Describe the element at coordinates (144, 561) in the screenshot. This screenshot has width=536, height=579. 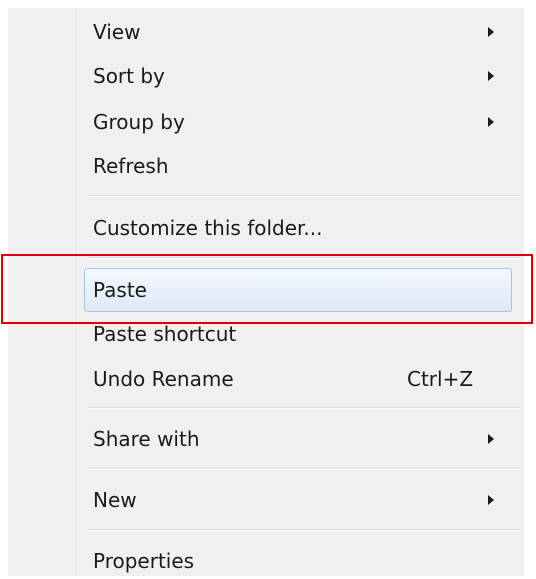
I see `menu-item-label: Properties` at that location.